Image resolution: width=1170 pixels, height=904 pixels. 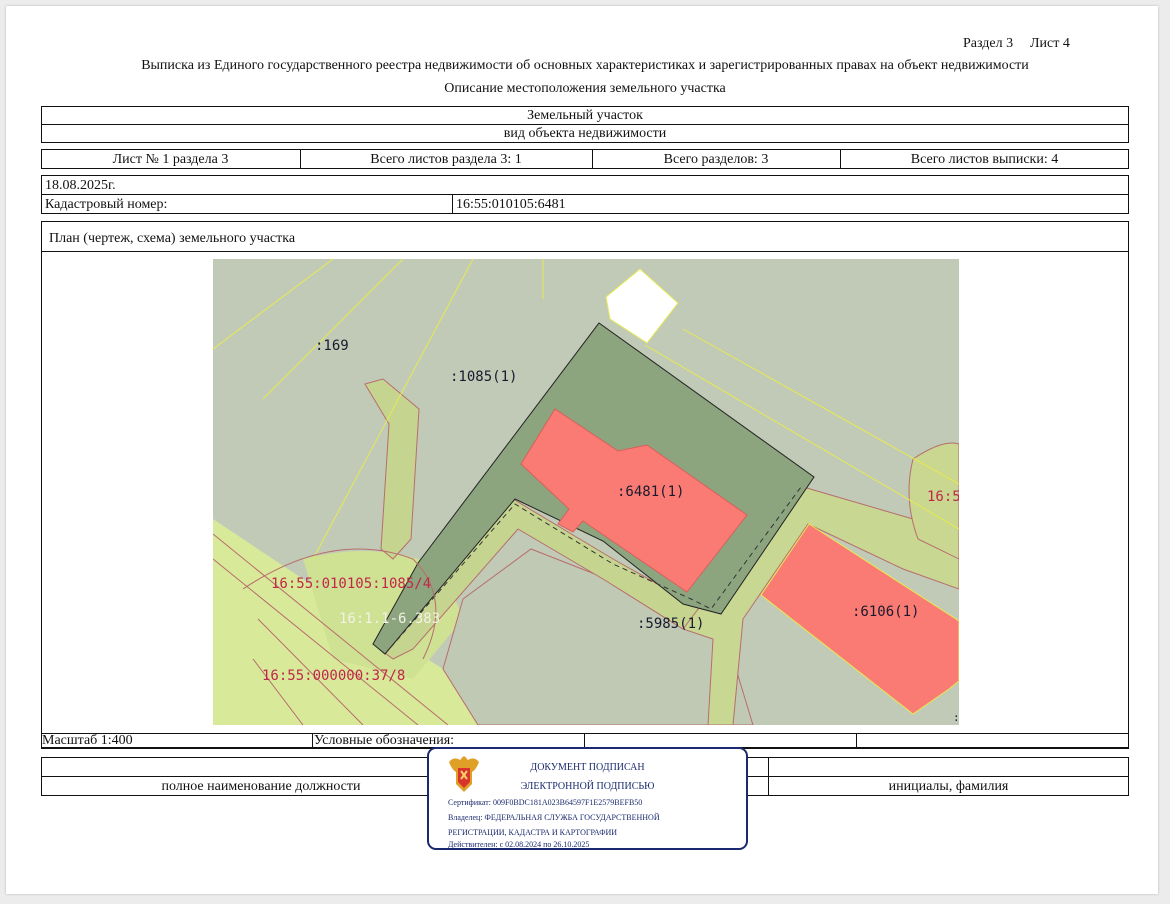 I want to click on sheet-number: Лист 4, so click(x=1050, y=43).